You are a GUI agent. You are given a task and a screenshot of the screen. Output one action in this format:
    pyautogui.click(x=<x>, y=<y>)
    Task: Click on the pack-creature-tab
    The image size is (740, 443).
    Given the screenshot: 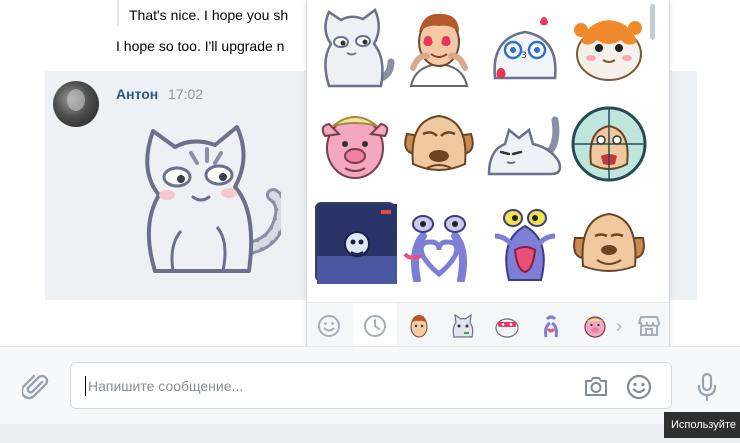 What is the action you would take?
    pyautogui.click(x=551, y=326)
    